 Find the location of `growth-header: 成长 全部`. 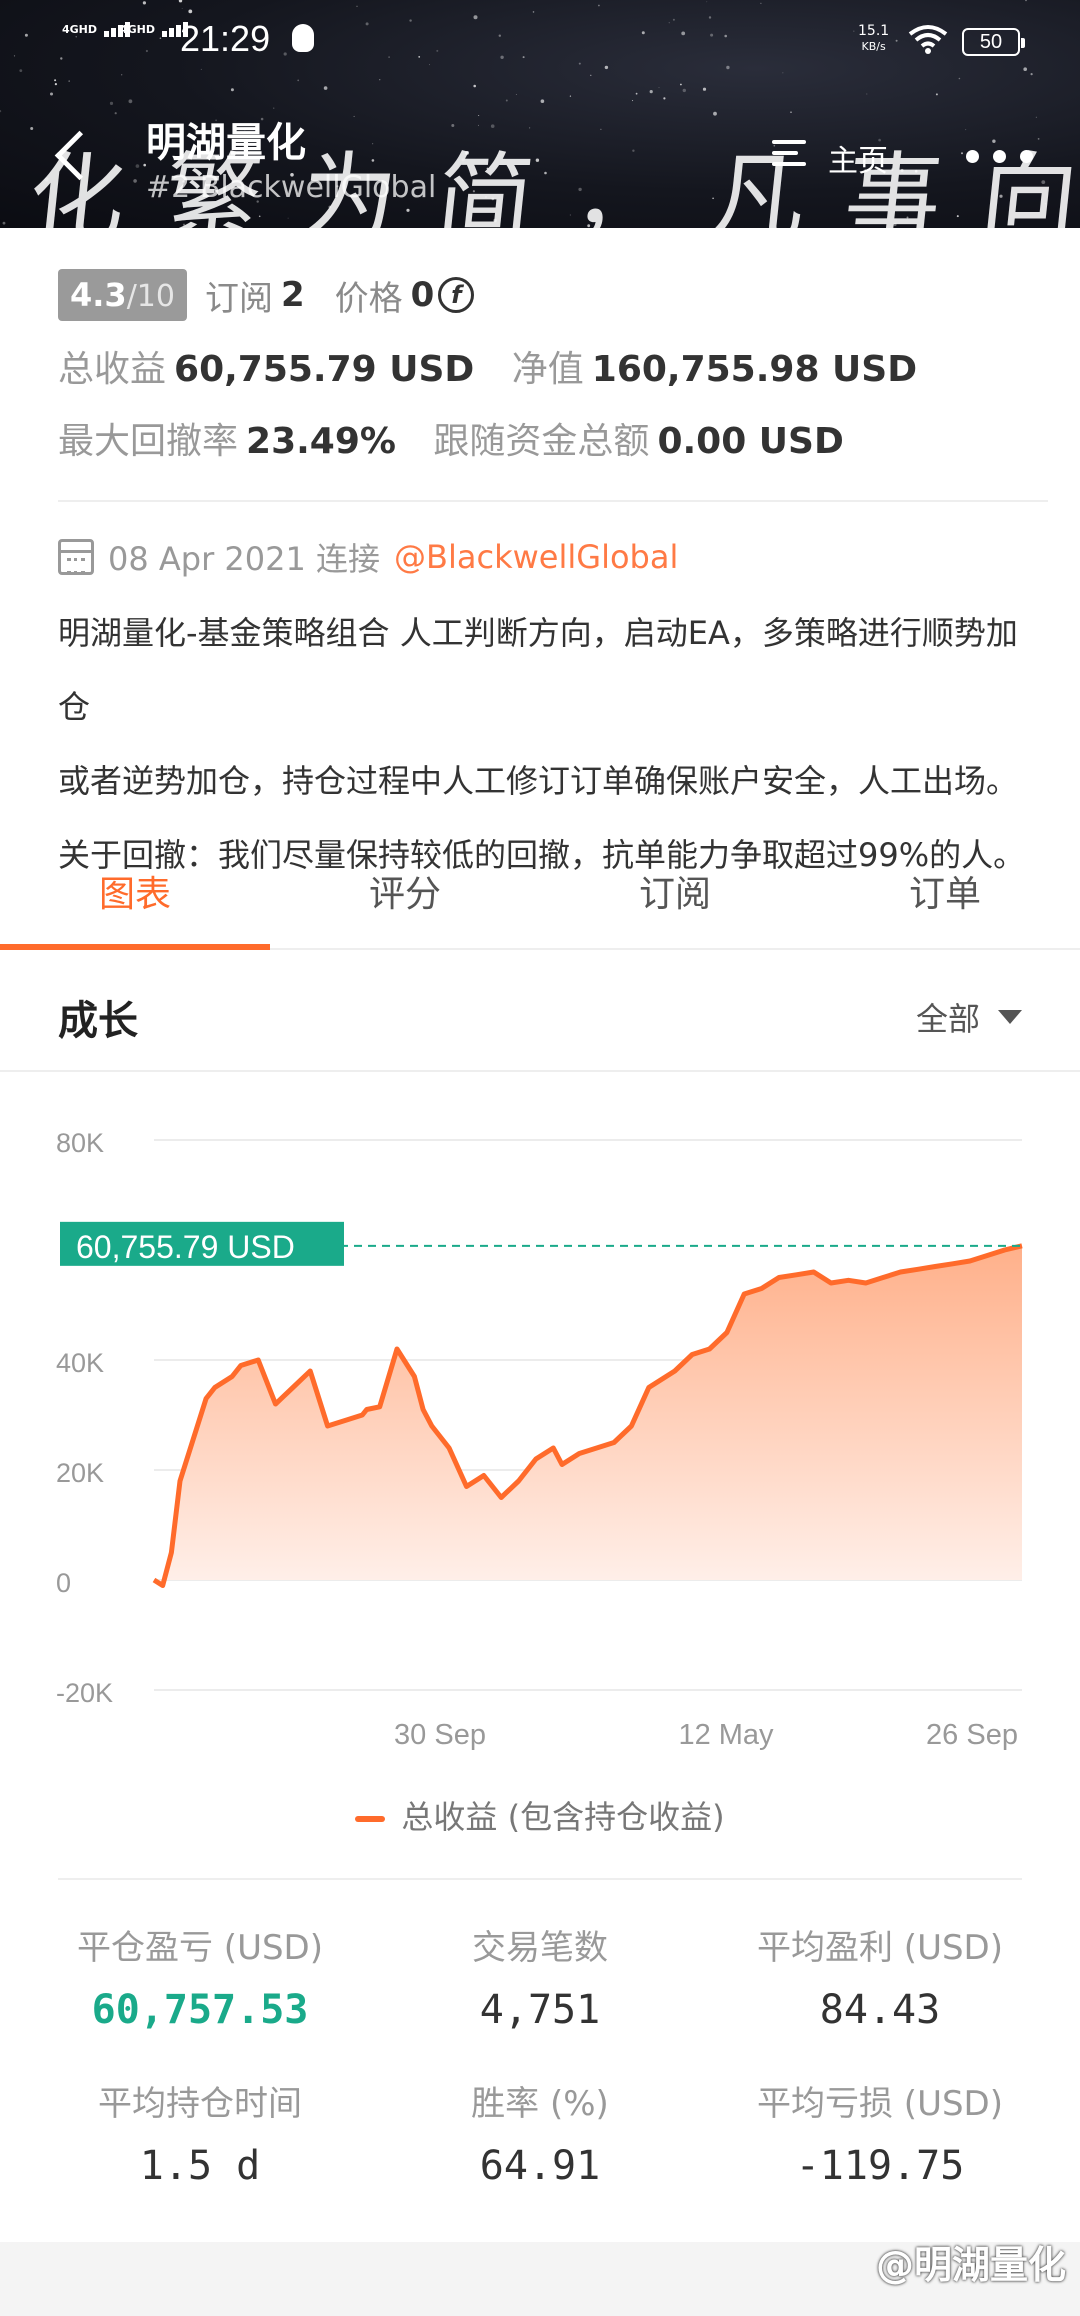

growth-header: 成长 全部 is located at coordinates (540, 1012).